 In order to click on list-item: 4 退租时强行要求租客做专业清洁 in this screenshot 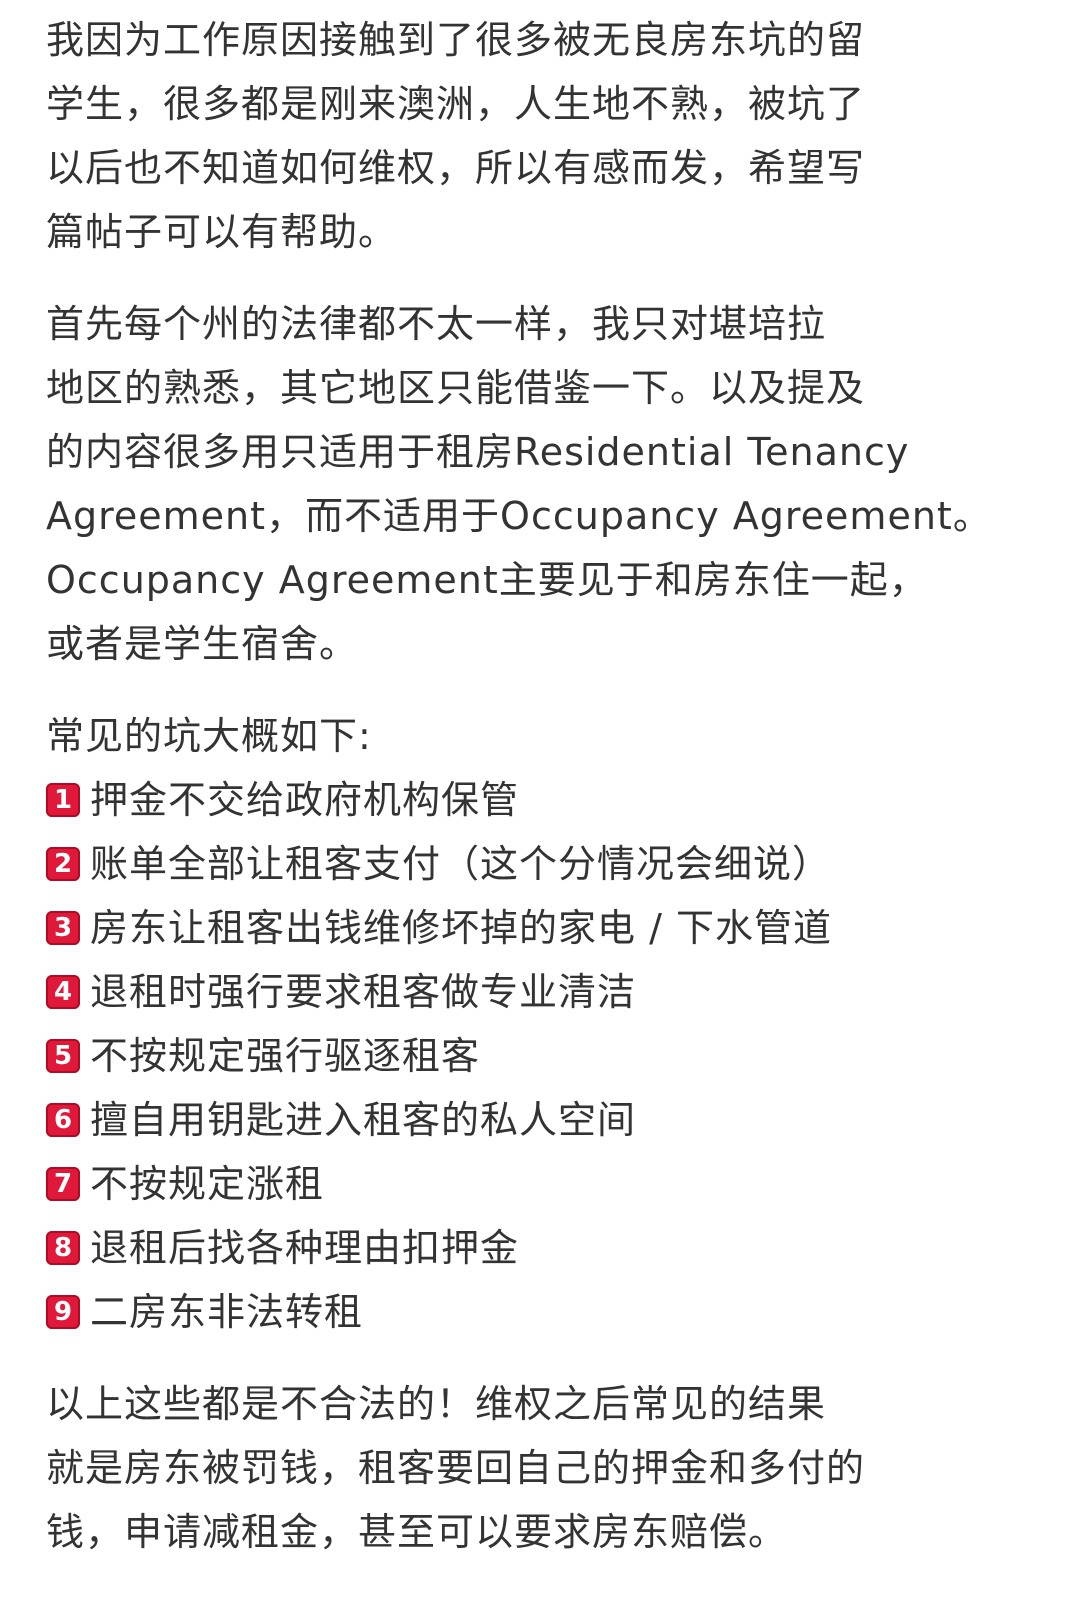, I will do `click(526, 992)`.